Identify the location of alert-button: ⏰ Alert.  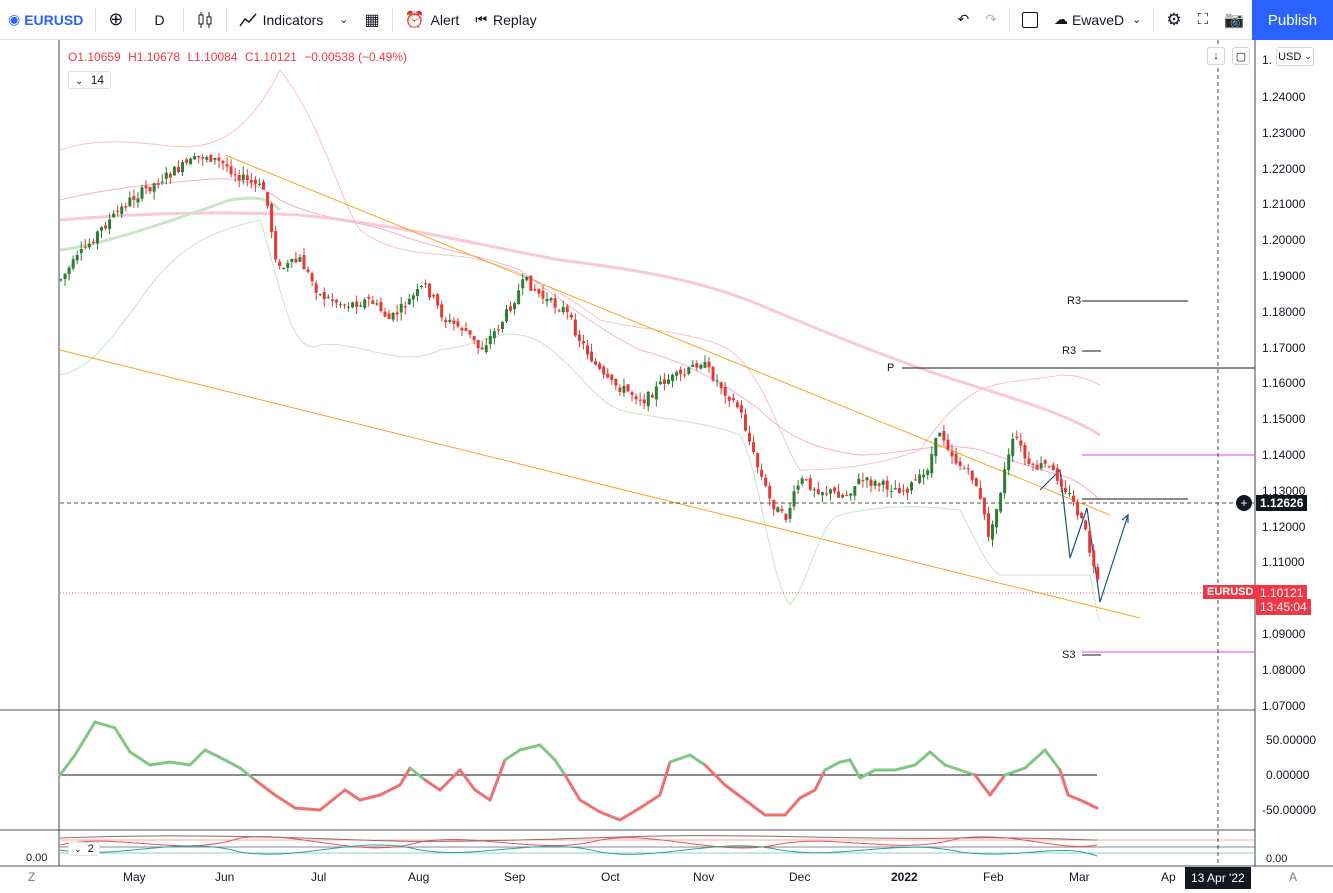
(432, 20).